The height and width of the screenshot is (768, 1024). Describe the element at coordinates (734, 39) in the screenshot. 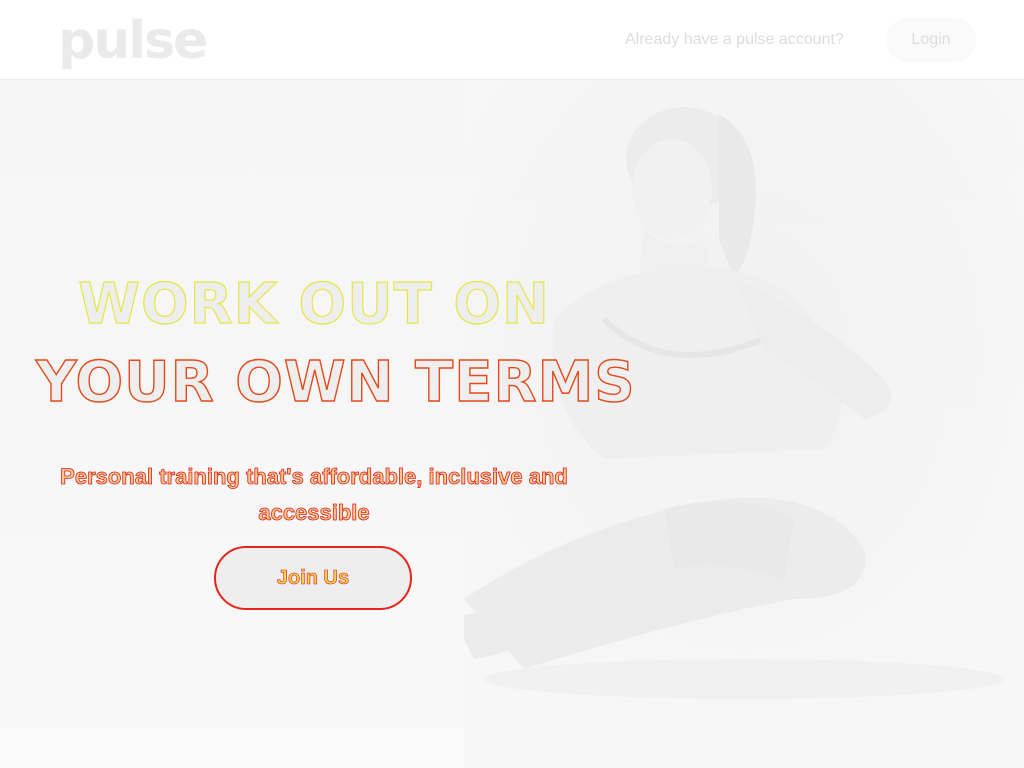

I see `account-prompt: Already have a pulse account?` at that location.